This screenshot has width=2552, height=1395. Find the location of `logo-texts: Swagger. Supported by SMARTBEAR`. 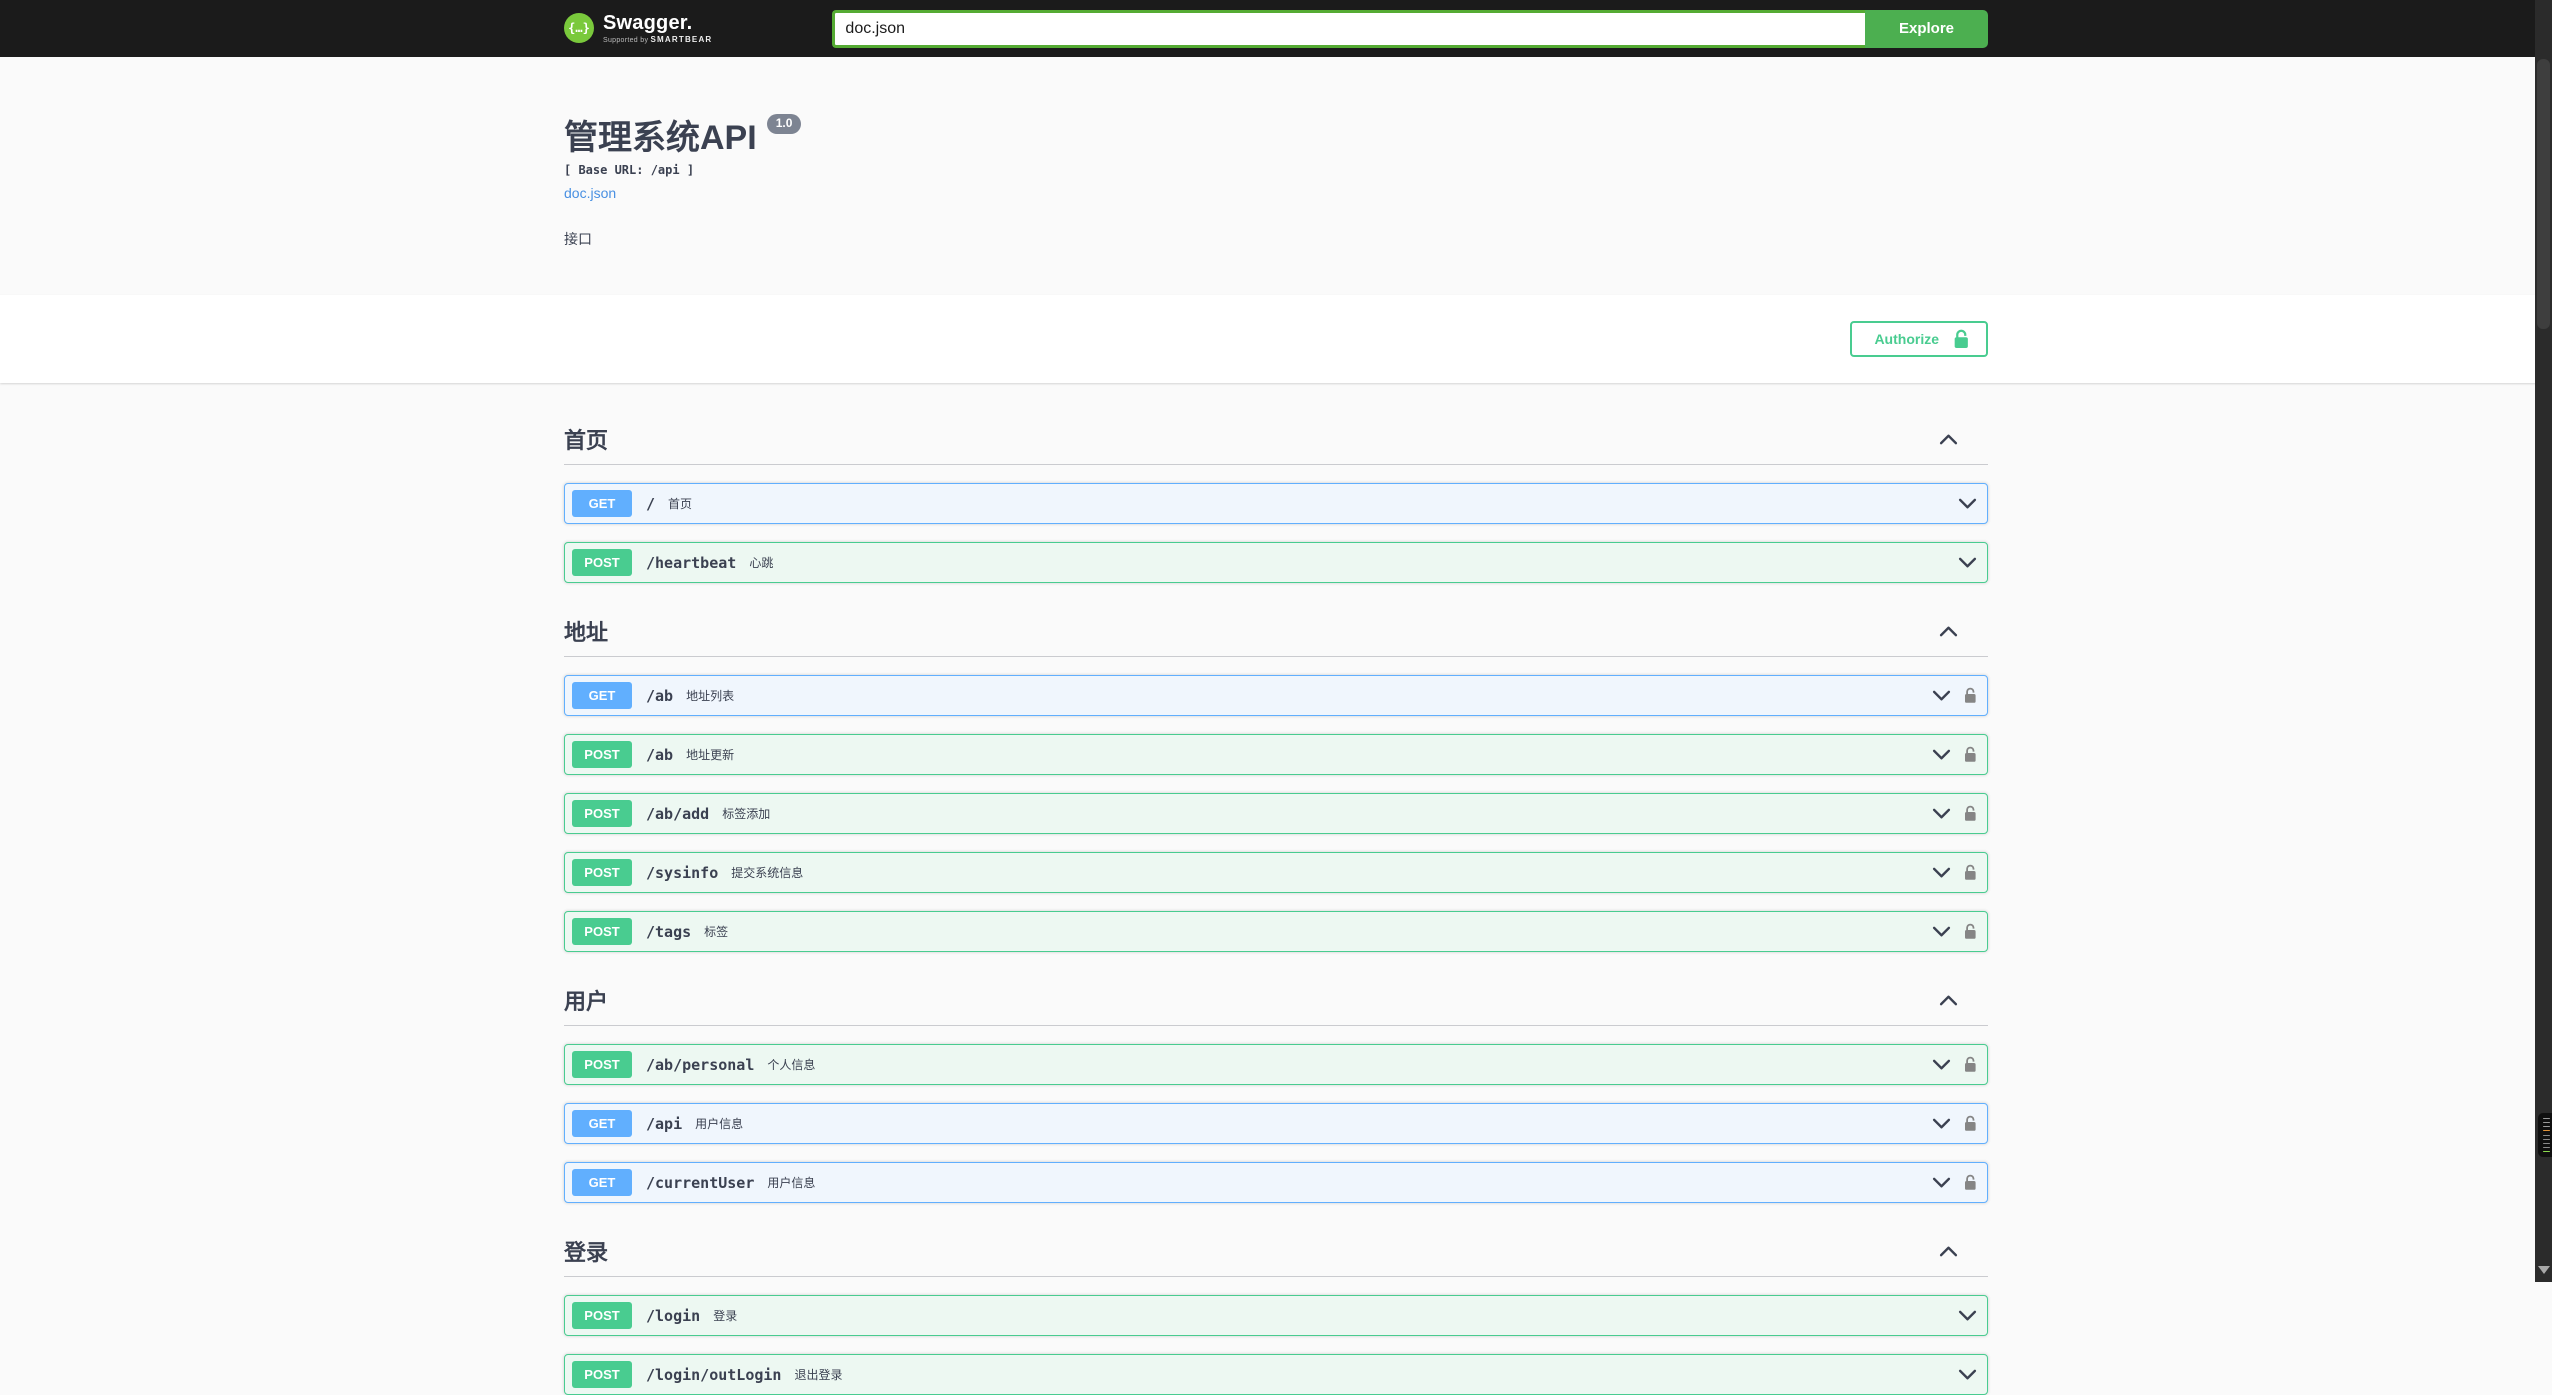

logo-texts: Swagger. Supported by SMARTBEAR is located at coordinates (657, 27).